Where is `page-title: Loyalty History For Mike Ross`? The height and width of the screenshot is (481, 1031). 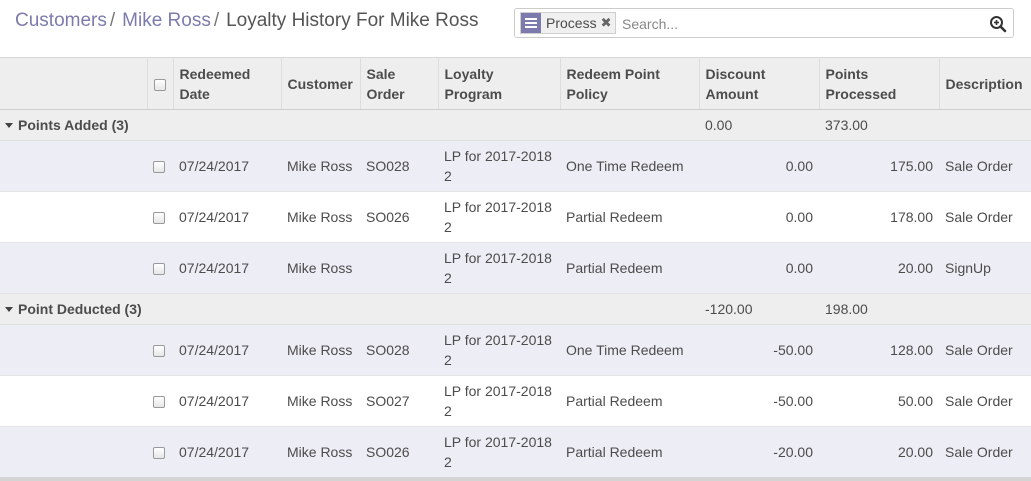
page-title: Loyalty History For Mike Ross is located at coordinates (352, 20).